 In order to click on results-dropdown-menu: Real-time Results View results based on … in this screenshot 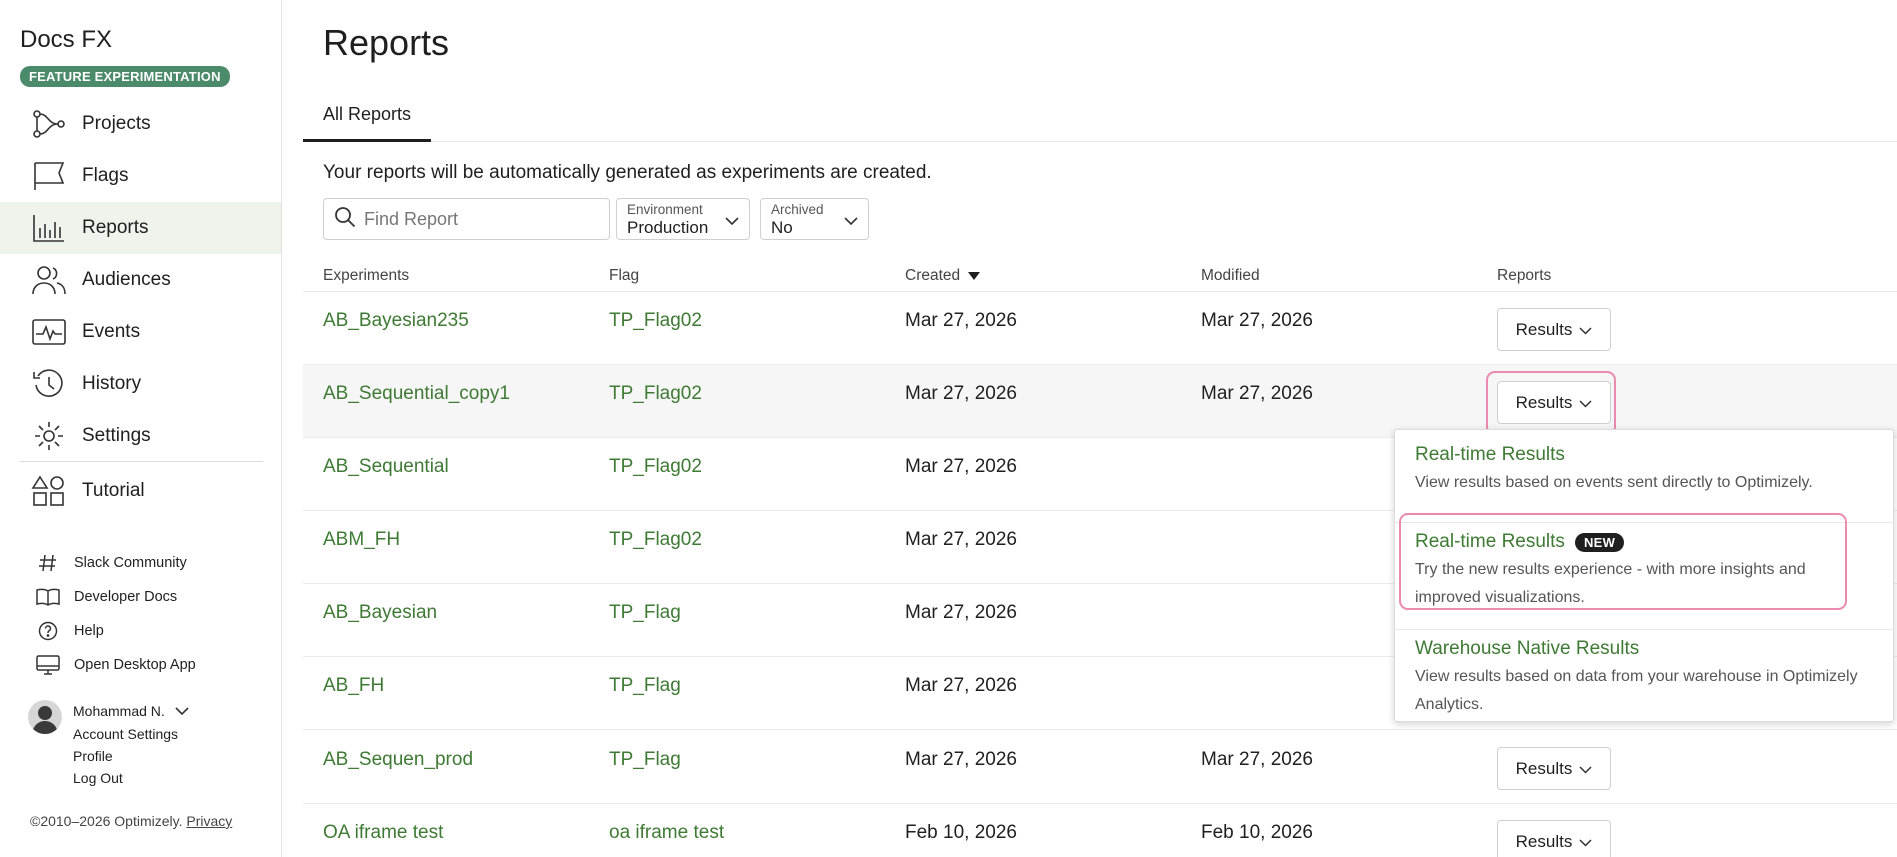, I will do `click(1644, 575)`.